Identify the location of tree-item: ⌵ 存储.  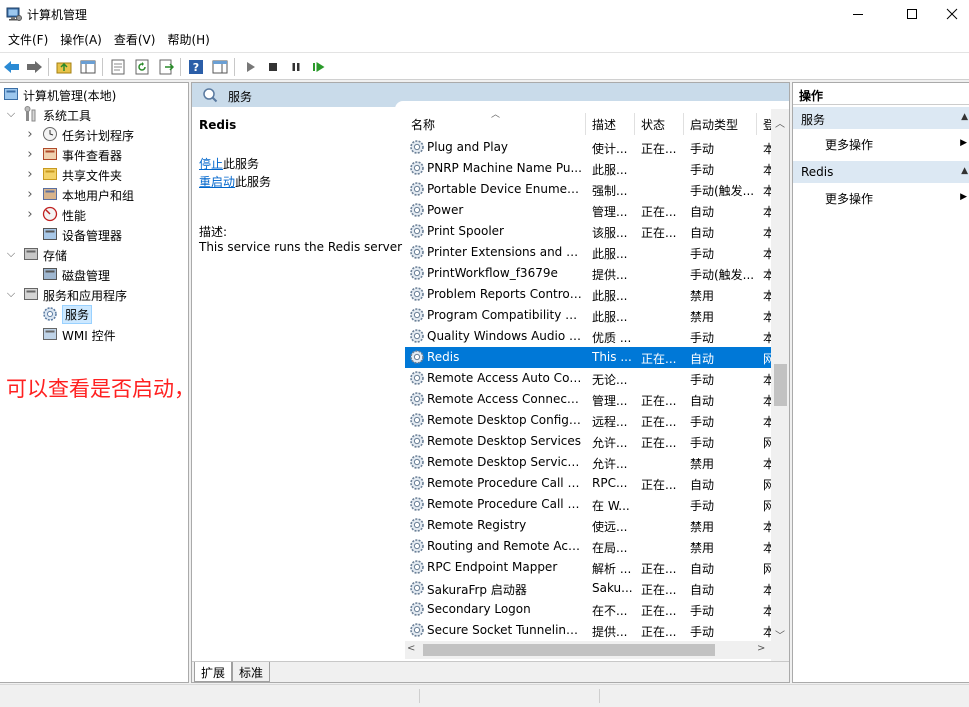
(93, 254).